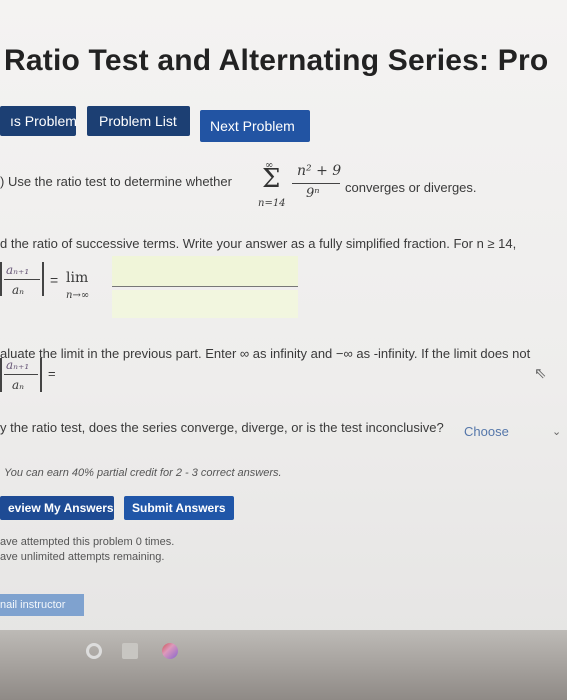  Describe the element at coordinates (77, 278) in the screenshot. I see `lim-word: lim` at that location.